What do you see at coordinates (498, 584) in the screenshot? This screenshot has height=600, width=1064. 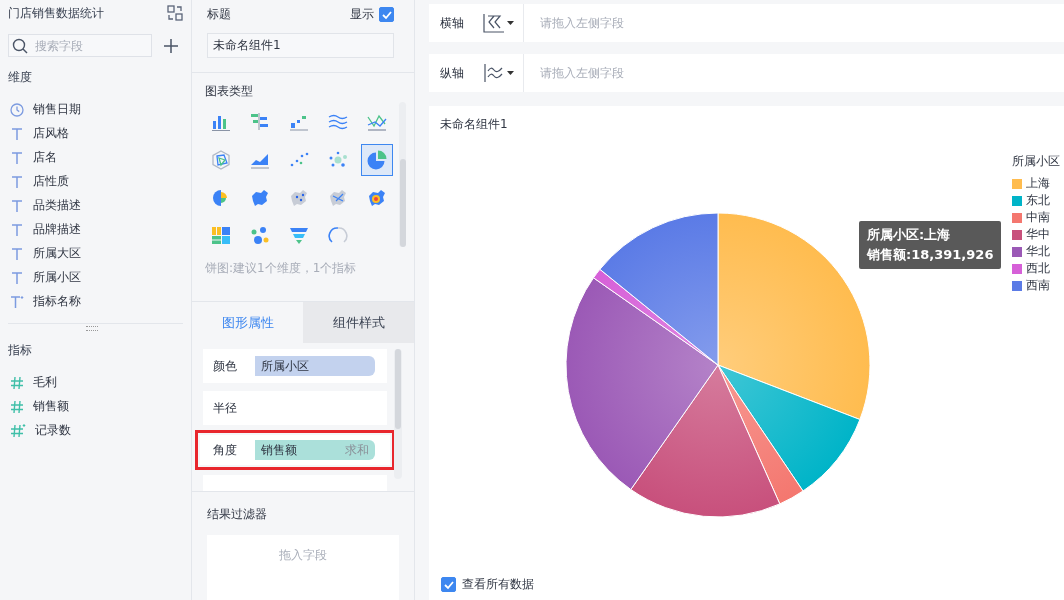 I see `show-all-label: 查看所有数据` at bounding box center [498, 584].